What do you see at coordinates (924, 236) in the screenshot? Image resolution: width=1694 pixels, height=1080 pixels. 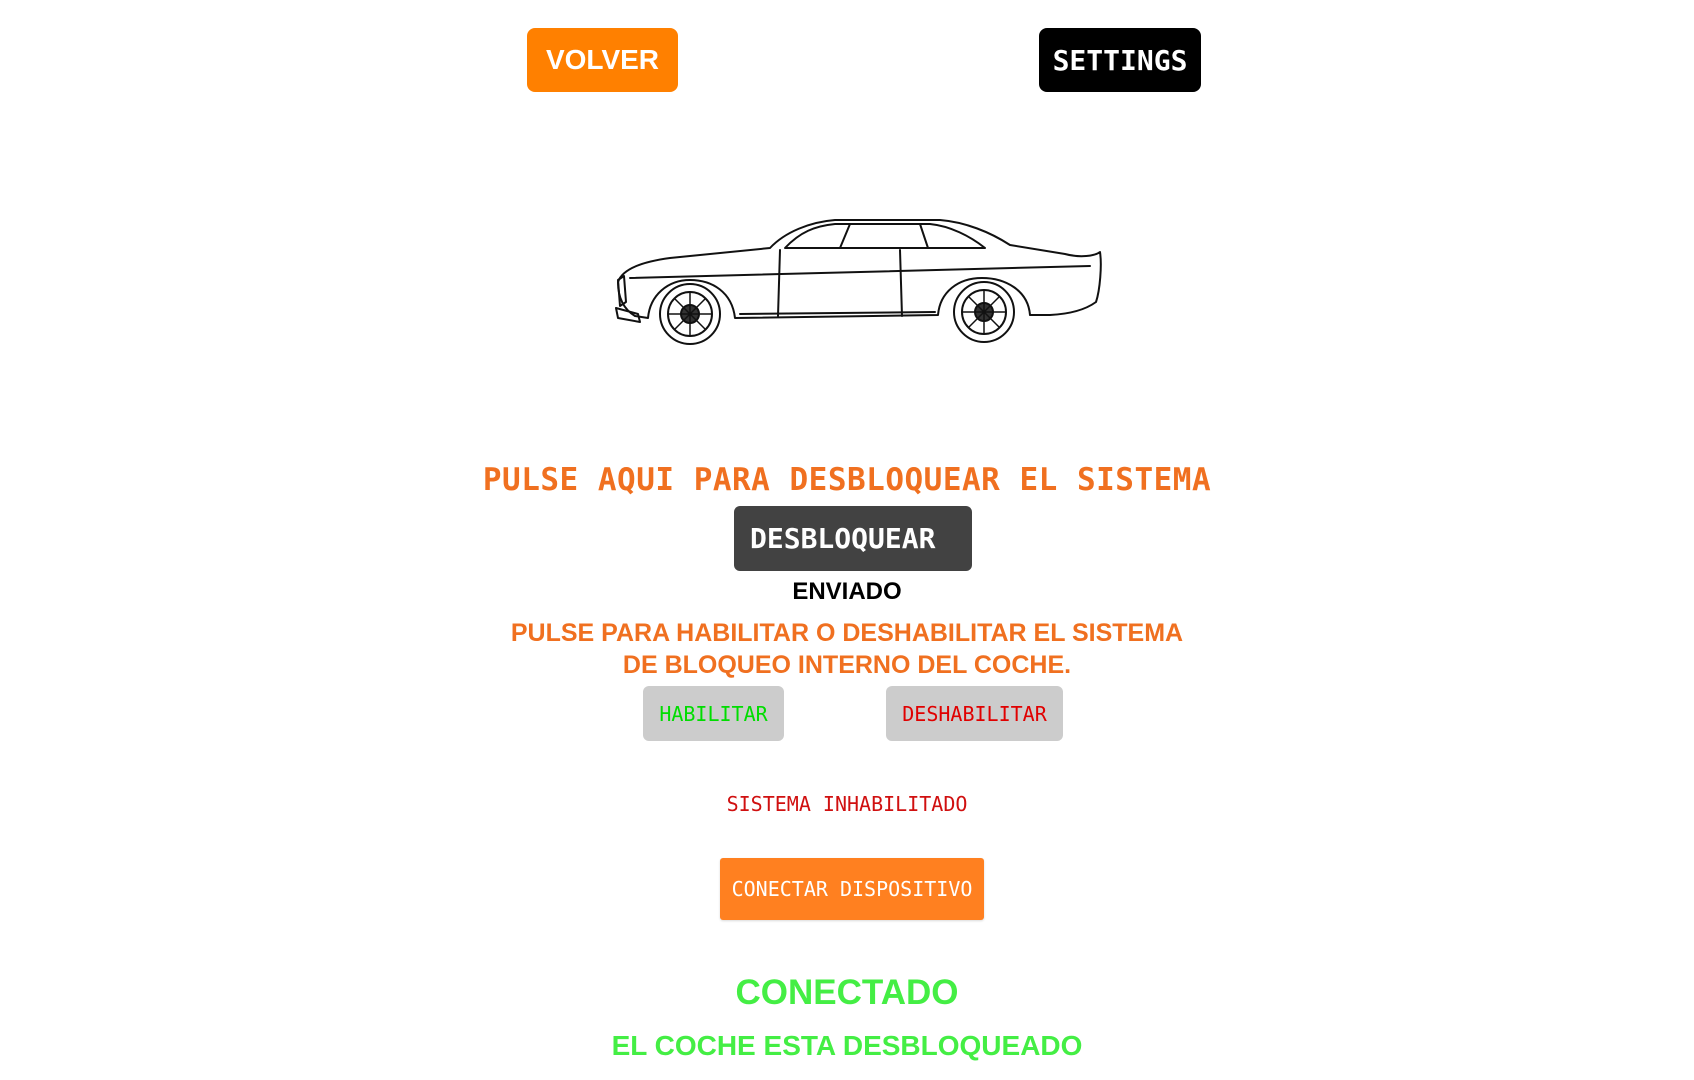 I see `car-pillar-rear` at bounding box center [924, 236].